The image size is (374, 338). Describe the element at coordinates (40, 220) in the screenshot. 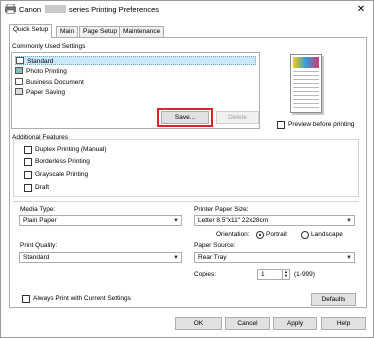

I see `media-type-value: Plain Paper` at that location.